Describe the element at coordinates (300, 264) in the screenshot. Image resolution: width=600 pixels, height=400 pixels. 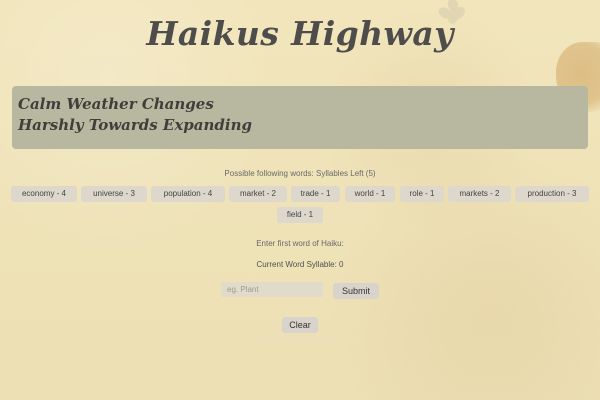
I see `syllable-status: Current Word Syllable: 0` at that location.